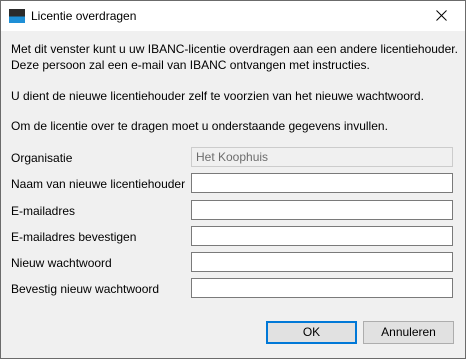  I want to click on new-password-label: Nieuw wachtwoord, so click(61, 263).